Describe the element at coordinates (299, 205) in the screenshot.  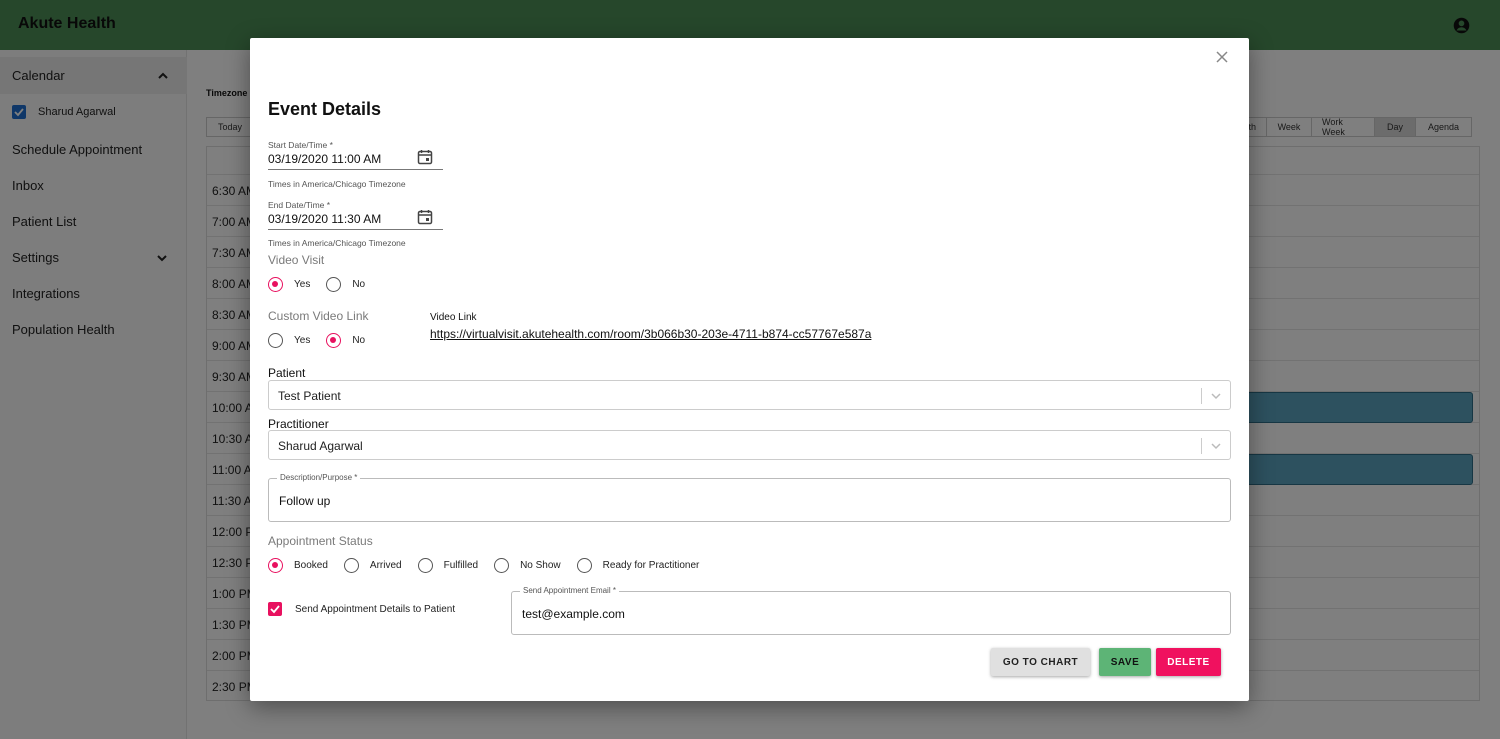
I see `end-datetime-label: End Date/Time *` at that location.